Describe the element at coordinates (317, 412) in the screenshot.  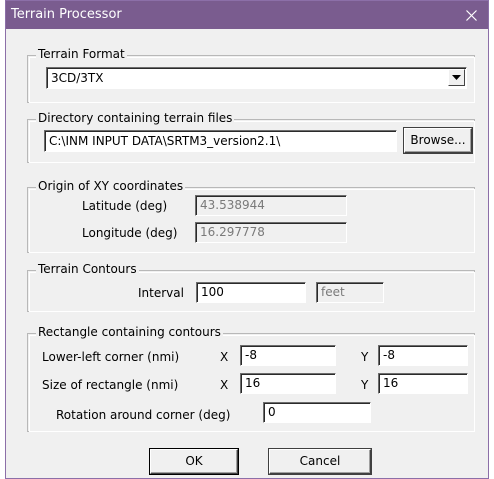
I see `rotation-input: 0` at that location.